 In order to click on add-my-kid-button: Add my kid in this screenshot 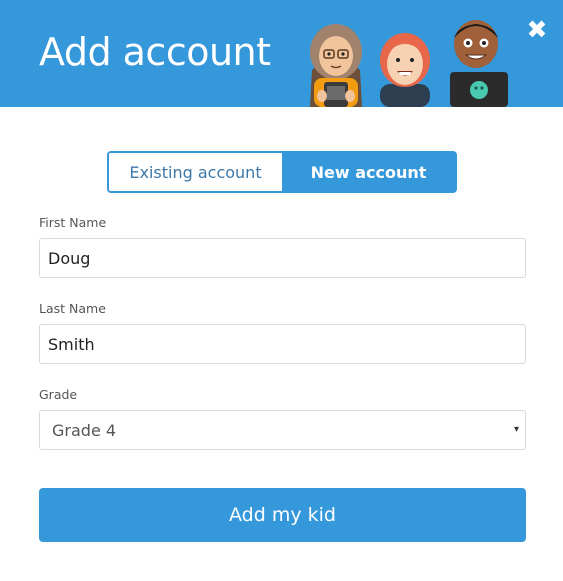, I will do `click(282, 515)`.